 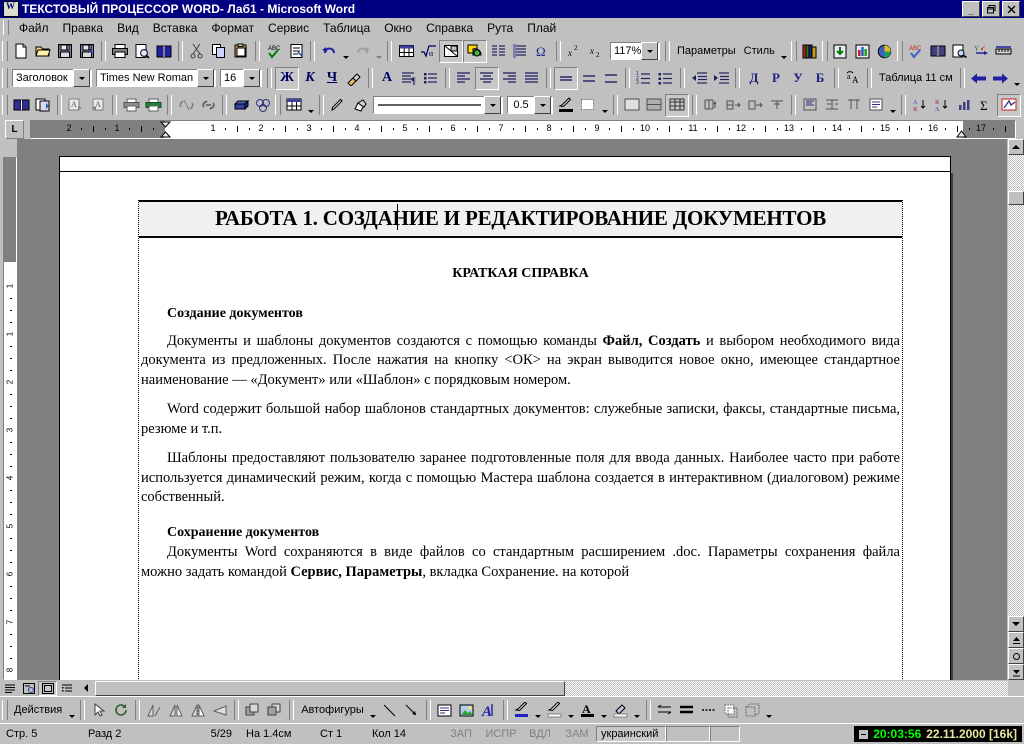 What do you see at coordinates (644, 78) in the screenshot?
I see `numbered-list-icon: 123` at bounding box center [644, 78].